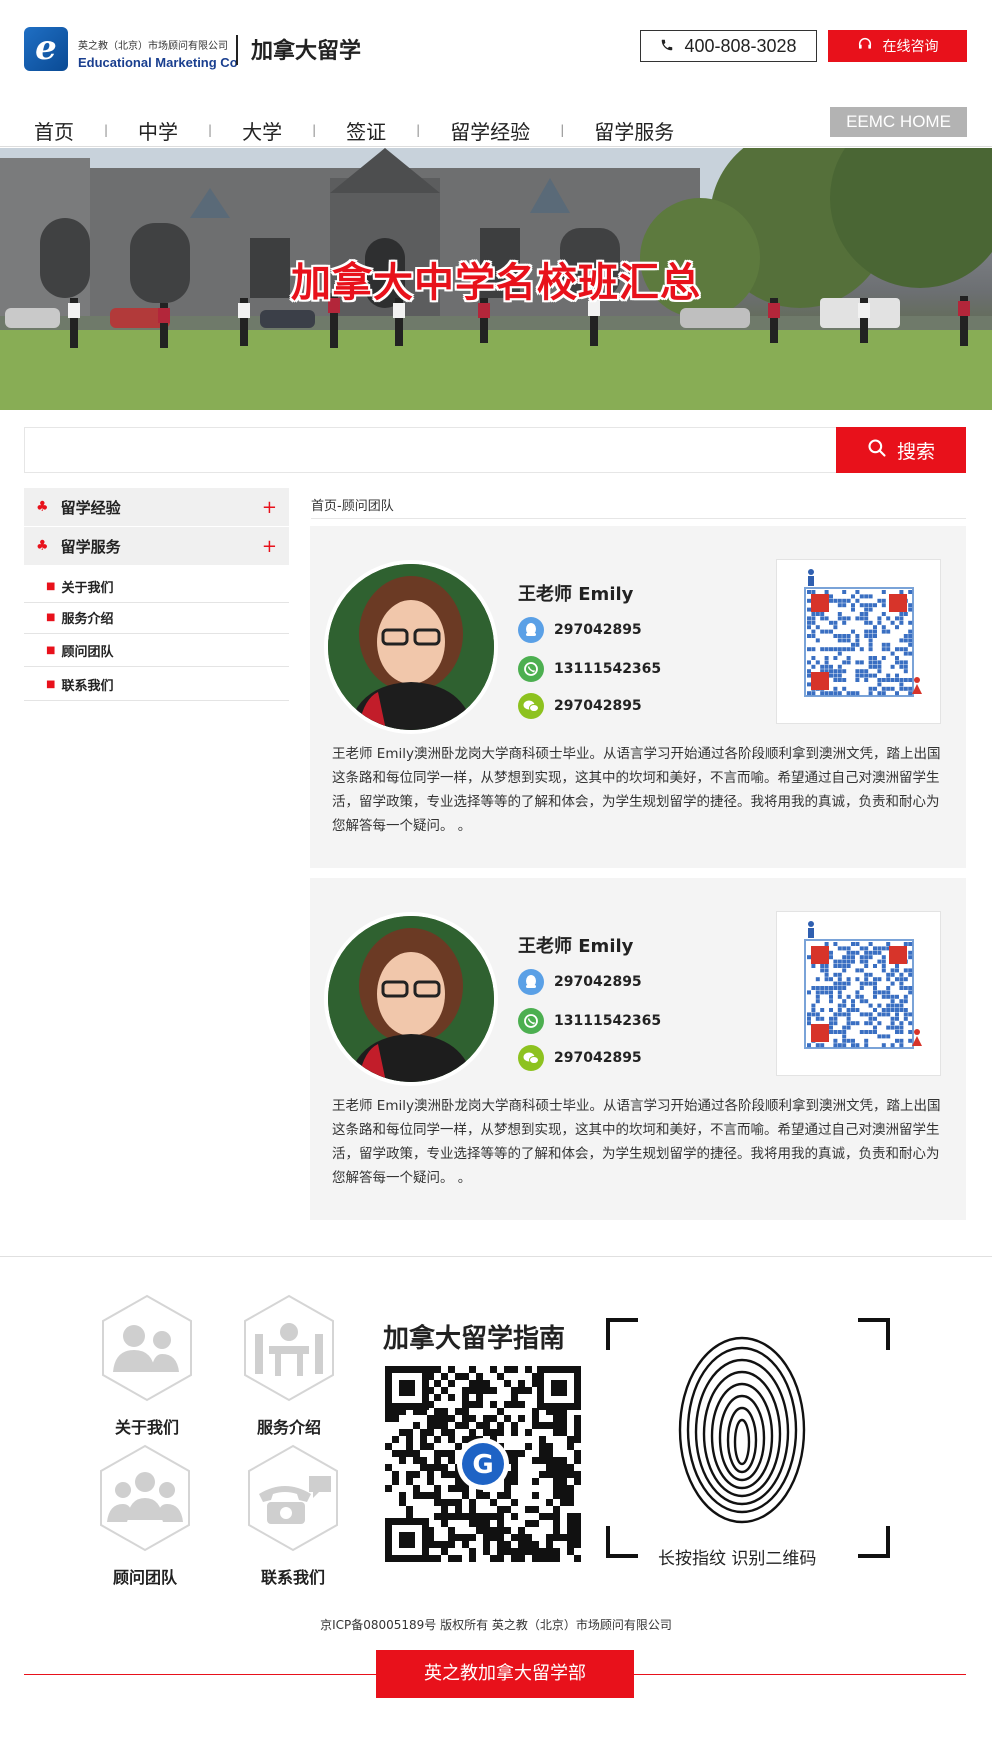 The height and width of the screenshot is (1758, 992). I want to click on hero-banner: 加拿大中学名校班汇总, so click(496, 279).